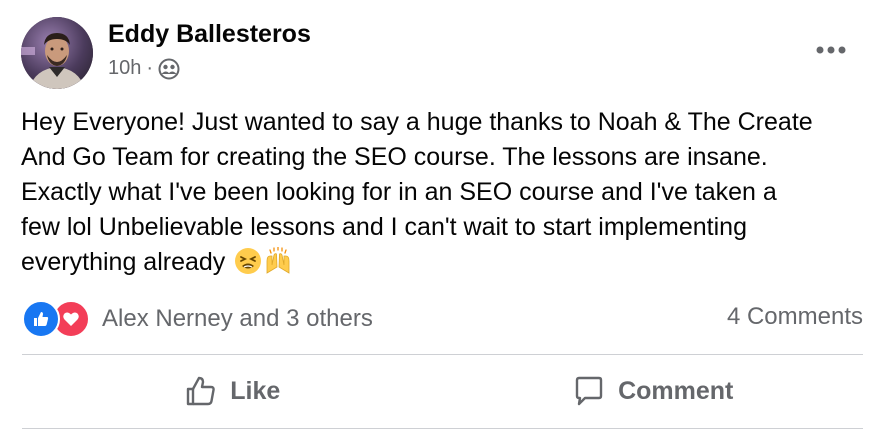 The width and height of the screenshot is (885, 447). What do you see at coordinates (123, 262) in the screenshot?
I see `message-line: everything already` at bounding box center [123, 262].